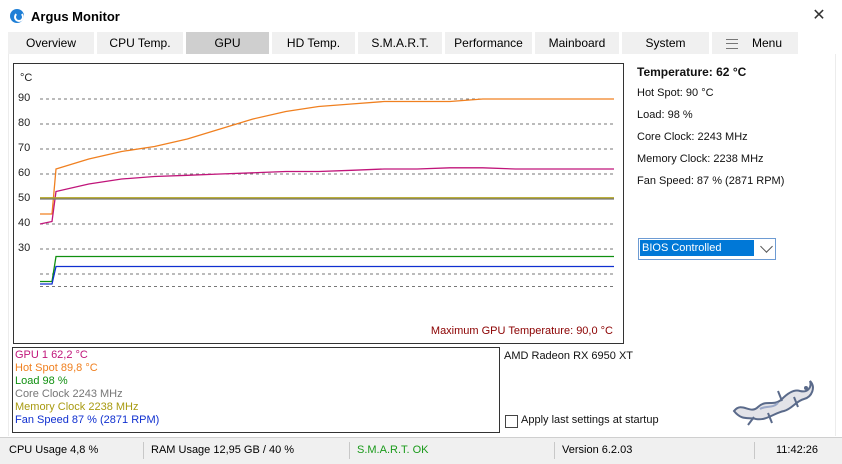  What do you see at coordinates (675, 93) in the screenshot?
I see `hot-spot-value: Hot Spot: 90 °C` at bounding box center [675, 93].